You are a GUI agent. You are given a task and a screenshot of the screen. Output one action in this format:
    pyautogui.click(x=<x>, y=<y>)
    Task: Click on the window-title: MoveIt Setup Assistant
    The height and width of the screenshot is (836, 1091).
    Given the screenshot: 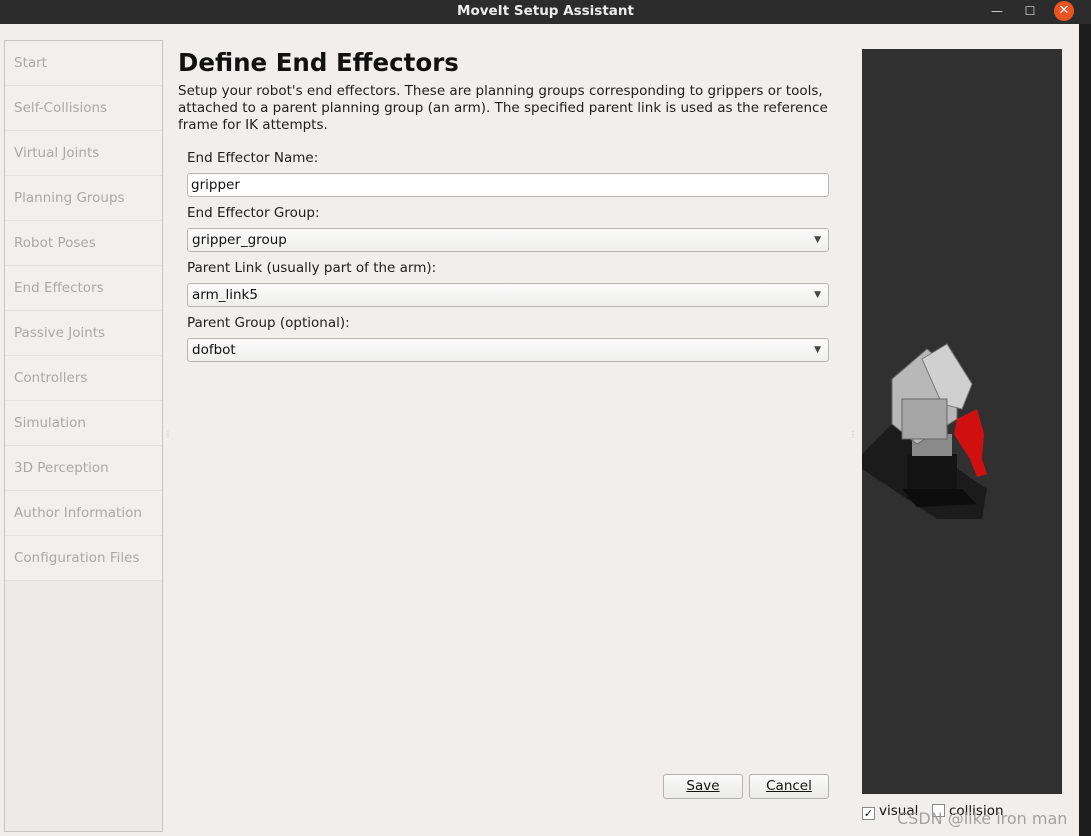 What is the action you would take?
    pyautogui.click(x=545, y=11)
    